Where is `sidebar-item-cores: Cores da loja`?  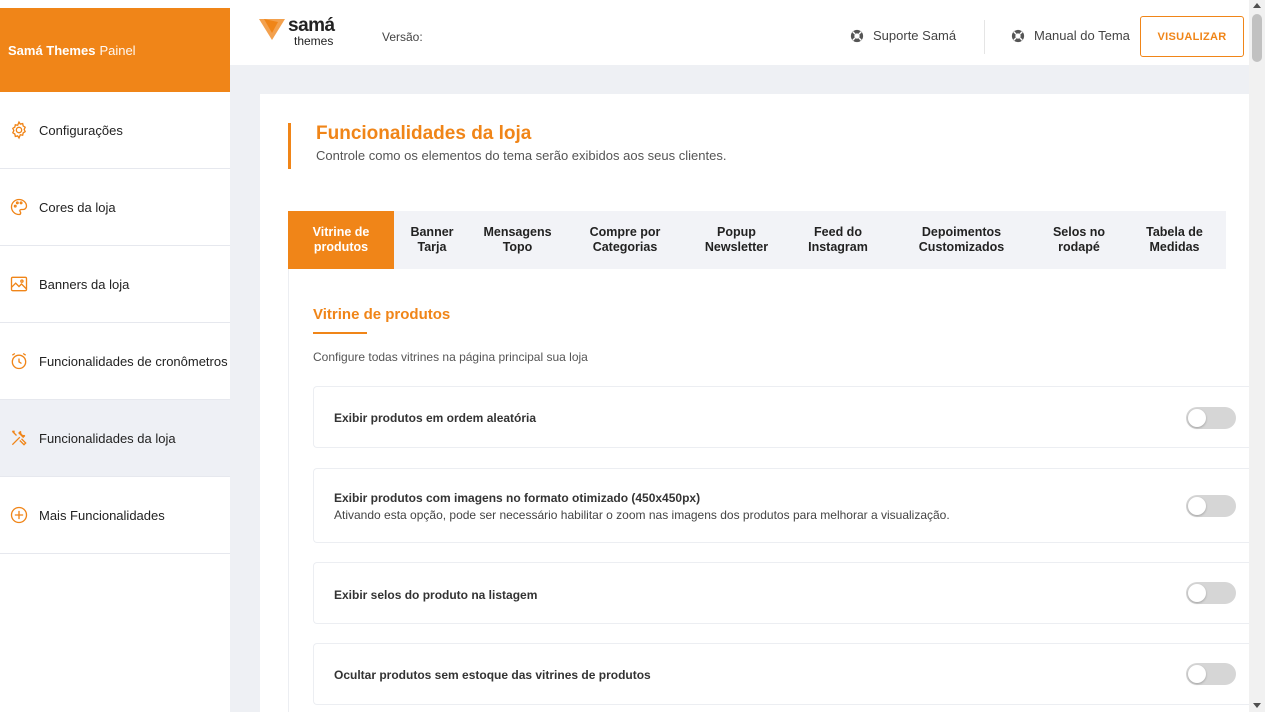
sidebar-item-cores: Cores da loja is located at coordinates (115, 207).